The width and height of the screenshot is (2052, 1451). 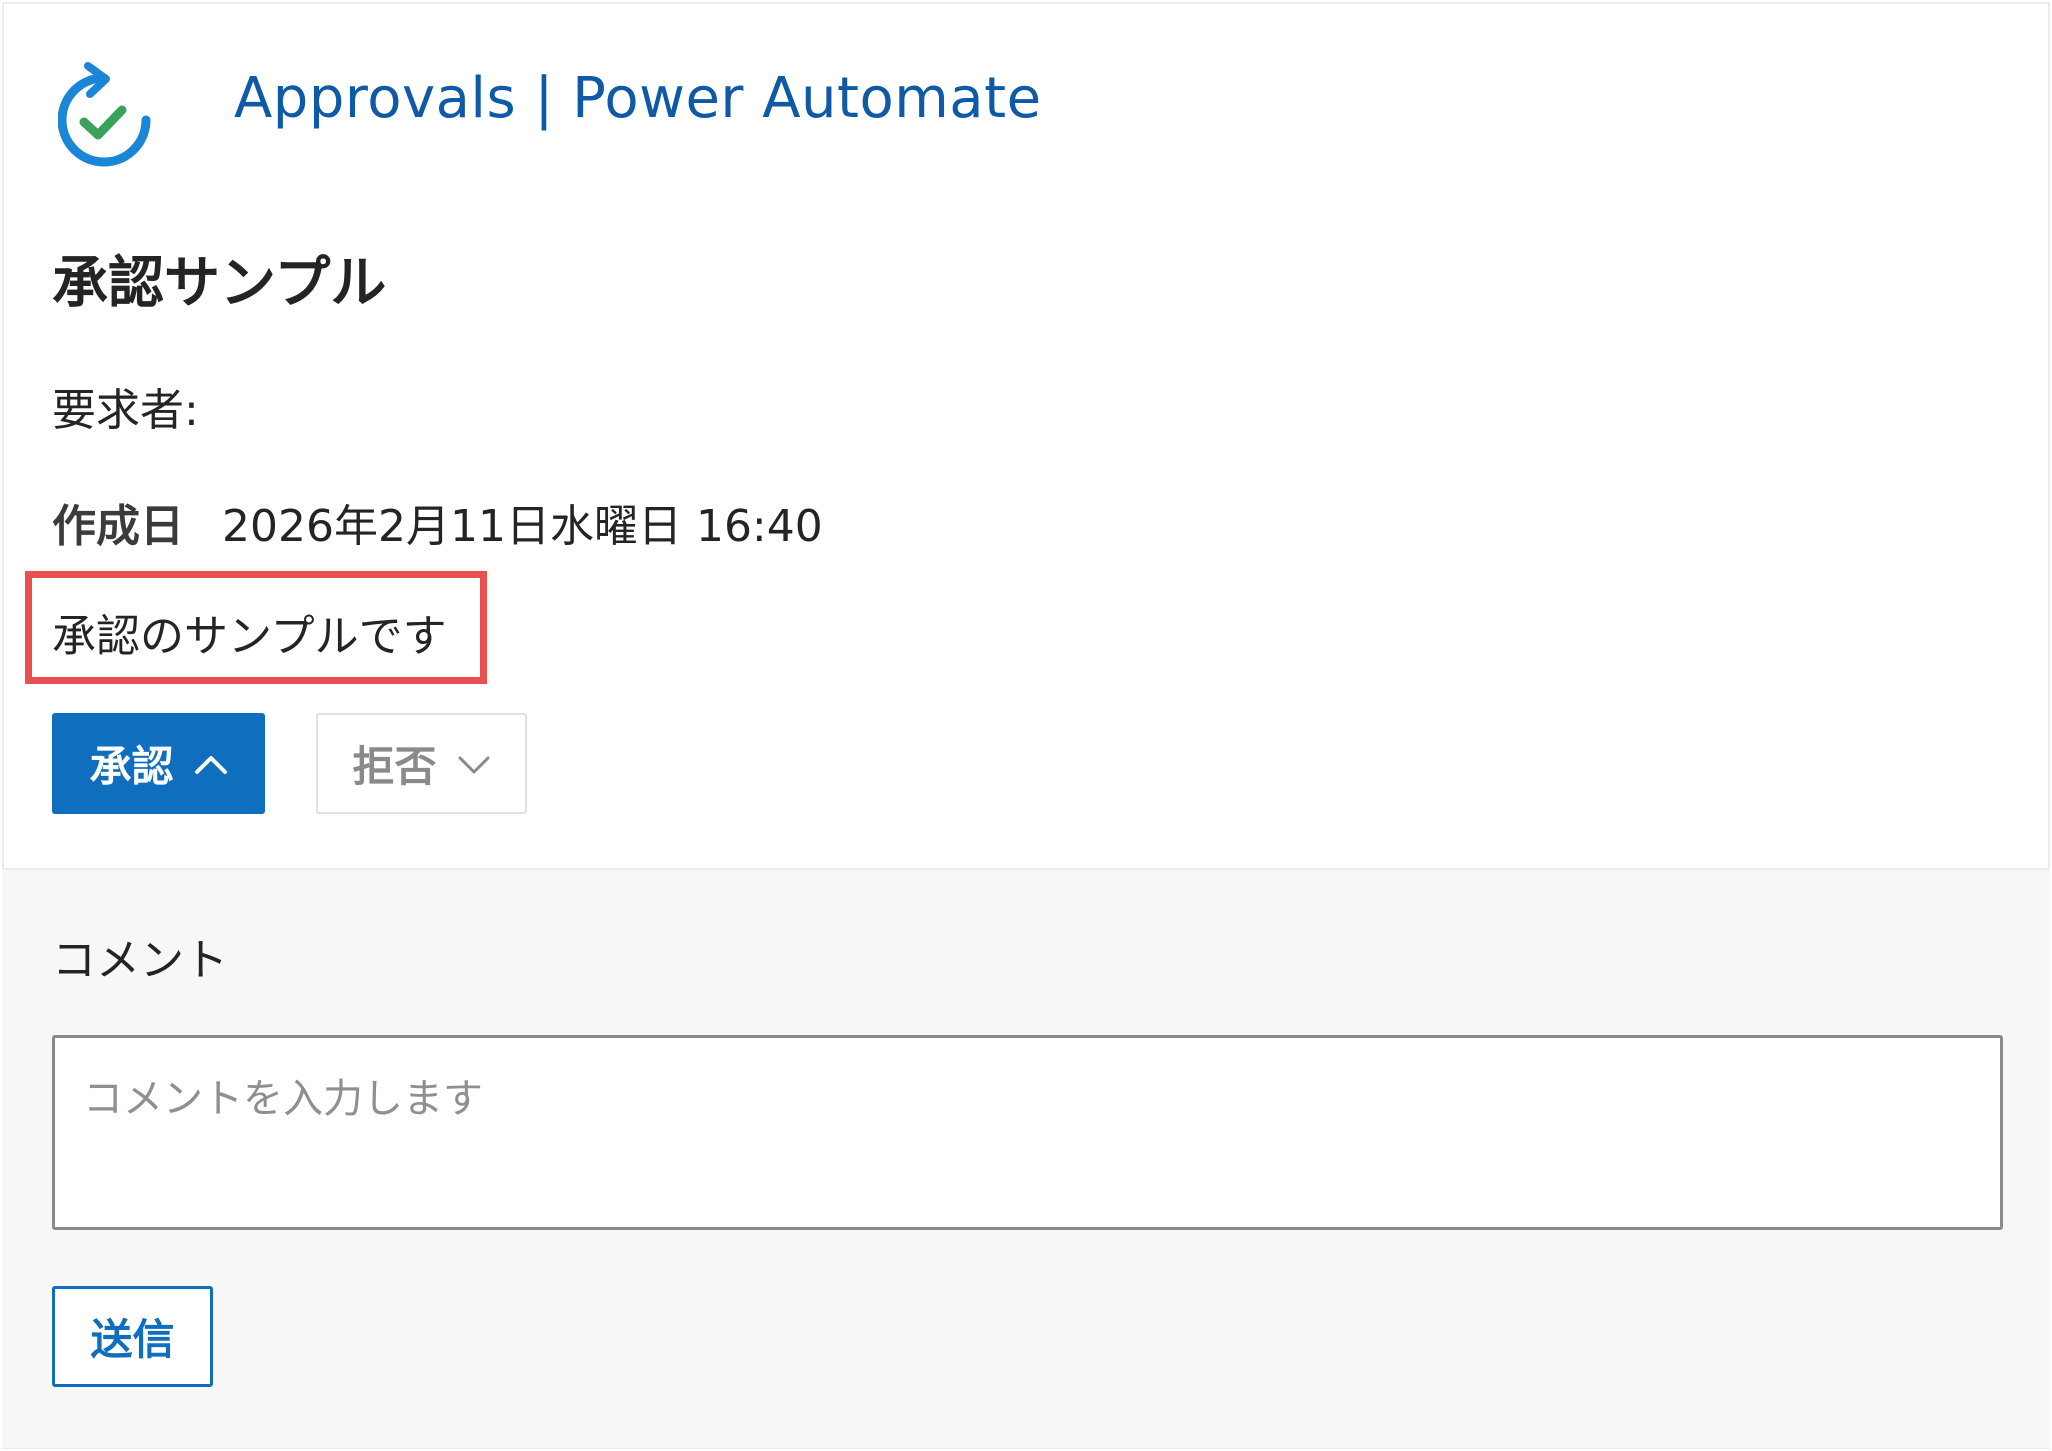 What do you see at coordinates (638, 98) in the screenshot?
I see `app-title: Approvals | Power Automate` at bounding box center [638, 98].